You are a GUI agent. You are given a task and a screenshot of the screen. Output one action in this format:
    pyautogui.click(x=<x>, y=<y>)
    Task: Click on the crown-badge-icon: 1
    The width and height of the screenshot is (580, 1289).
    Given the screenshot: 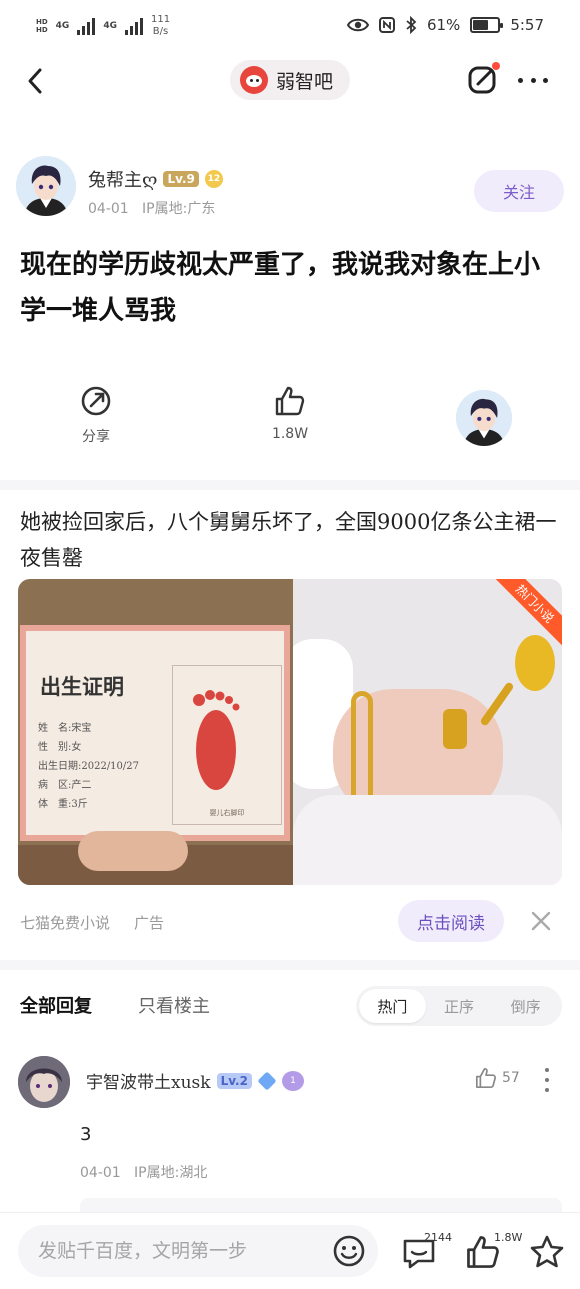 What is the action you would take?
    pyautogui.click(x=292, y=1080)
    